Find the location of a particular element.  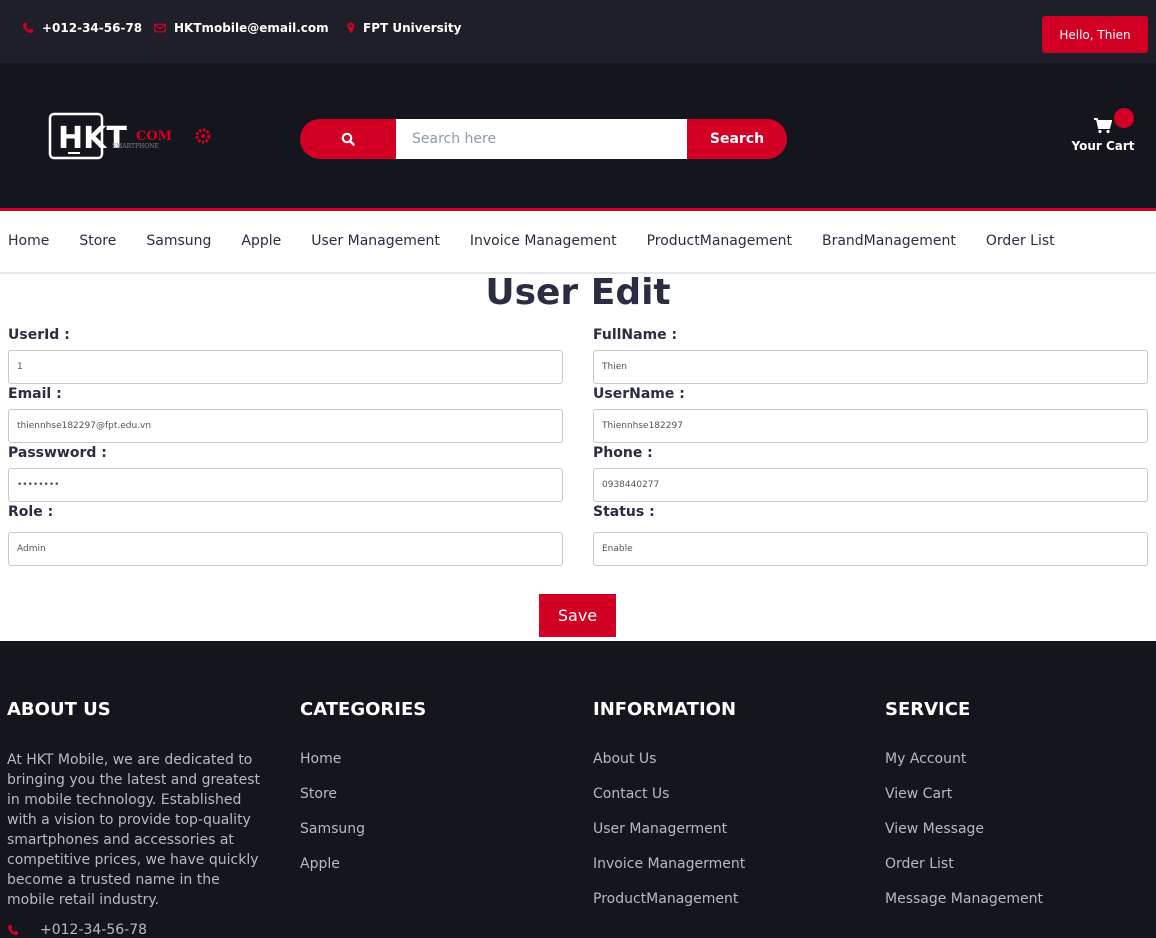

search-input is located at coordinates (541, 139).